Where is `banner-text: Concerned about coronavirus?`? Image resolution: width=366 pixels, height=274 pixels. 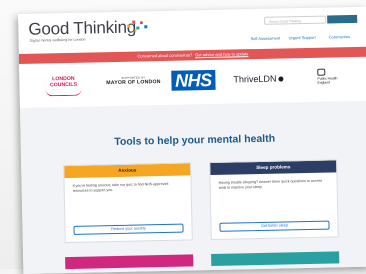
banner-text: Concerned about coronavirus? is located at coordinates (165, 55).